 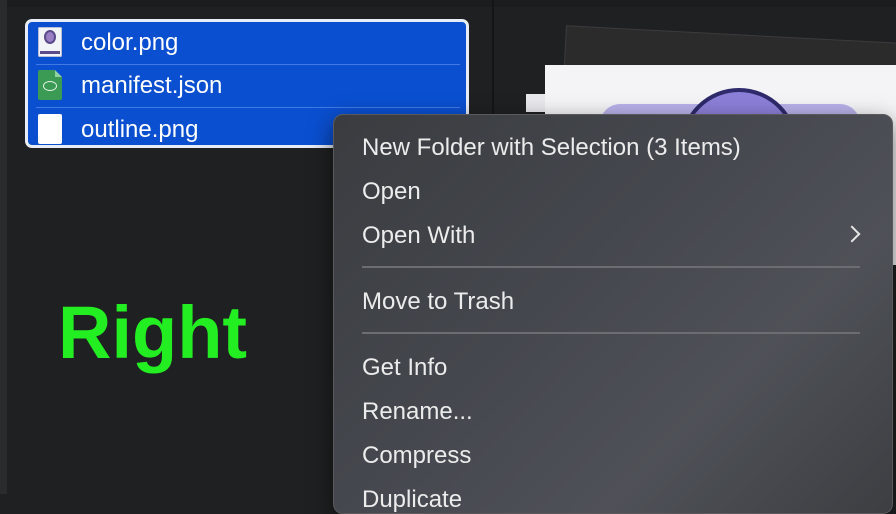 I want to click on menu-item-get-info: Get Info, so click(x=612, y=368).